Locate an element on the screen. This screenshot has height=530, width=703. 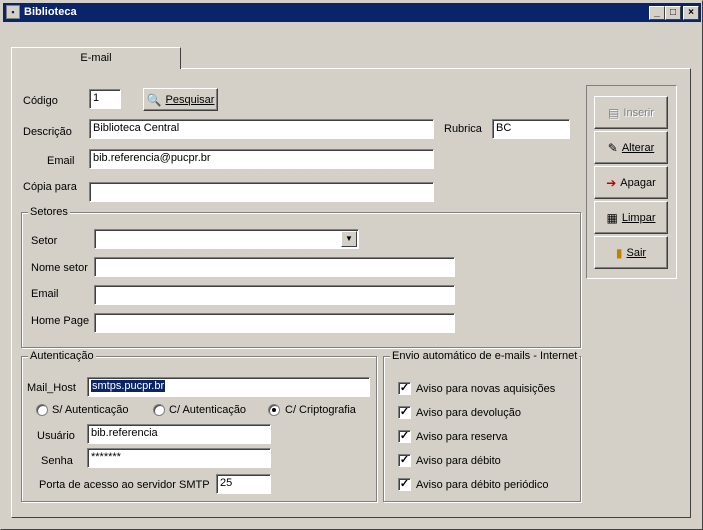
check-debito-periodico: ✓ is located at coordinates (404, 484).